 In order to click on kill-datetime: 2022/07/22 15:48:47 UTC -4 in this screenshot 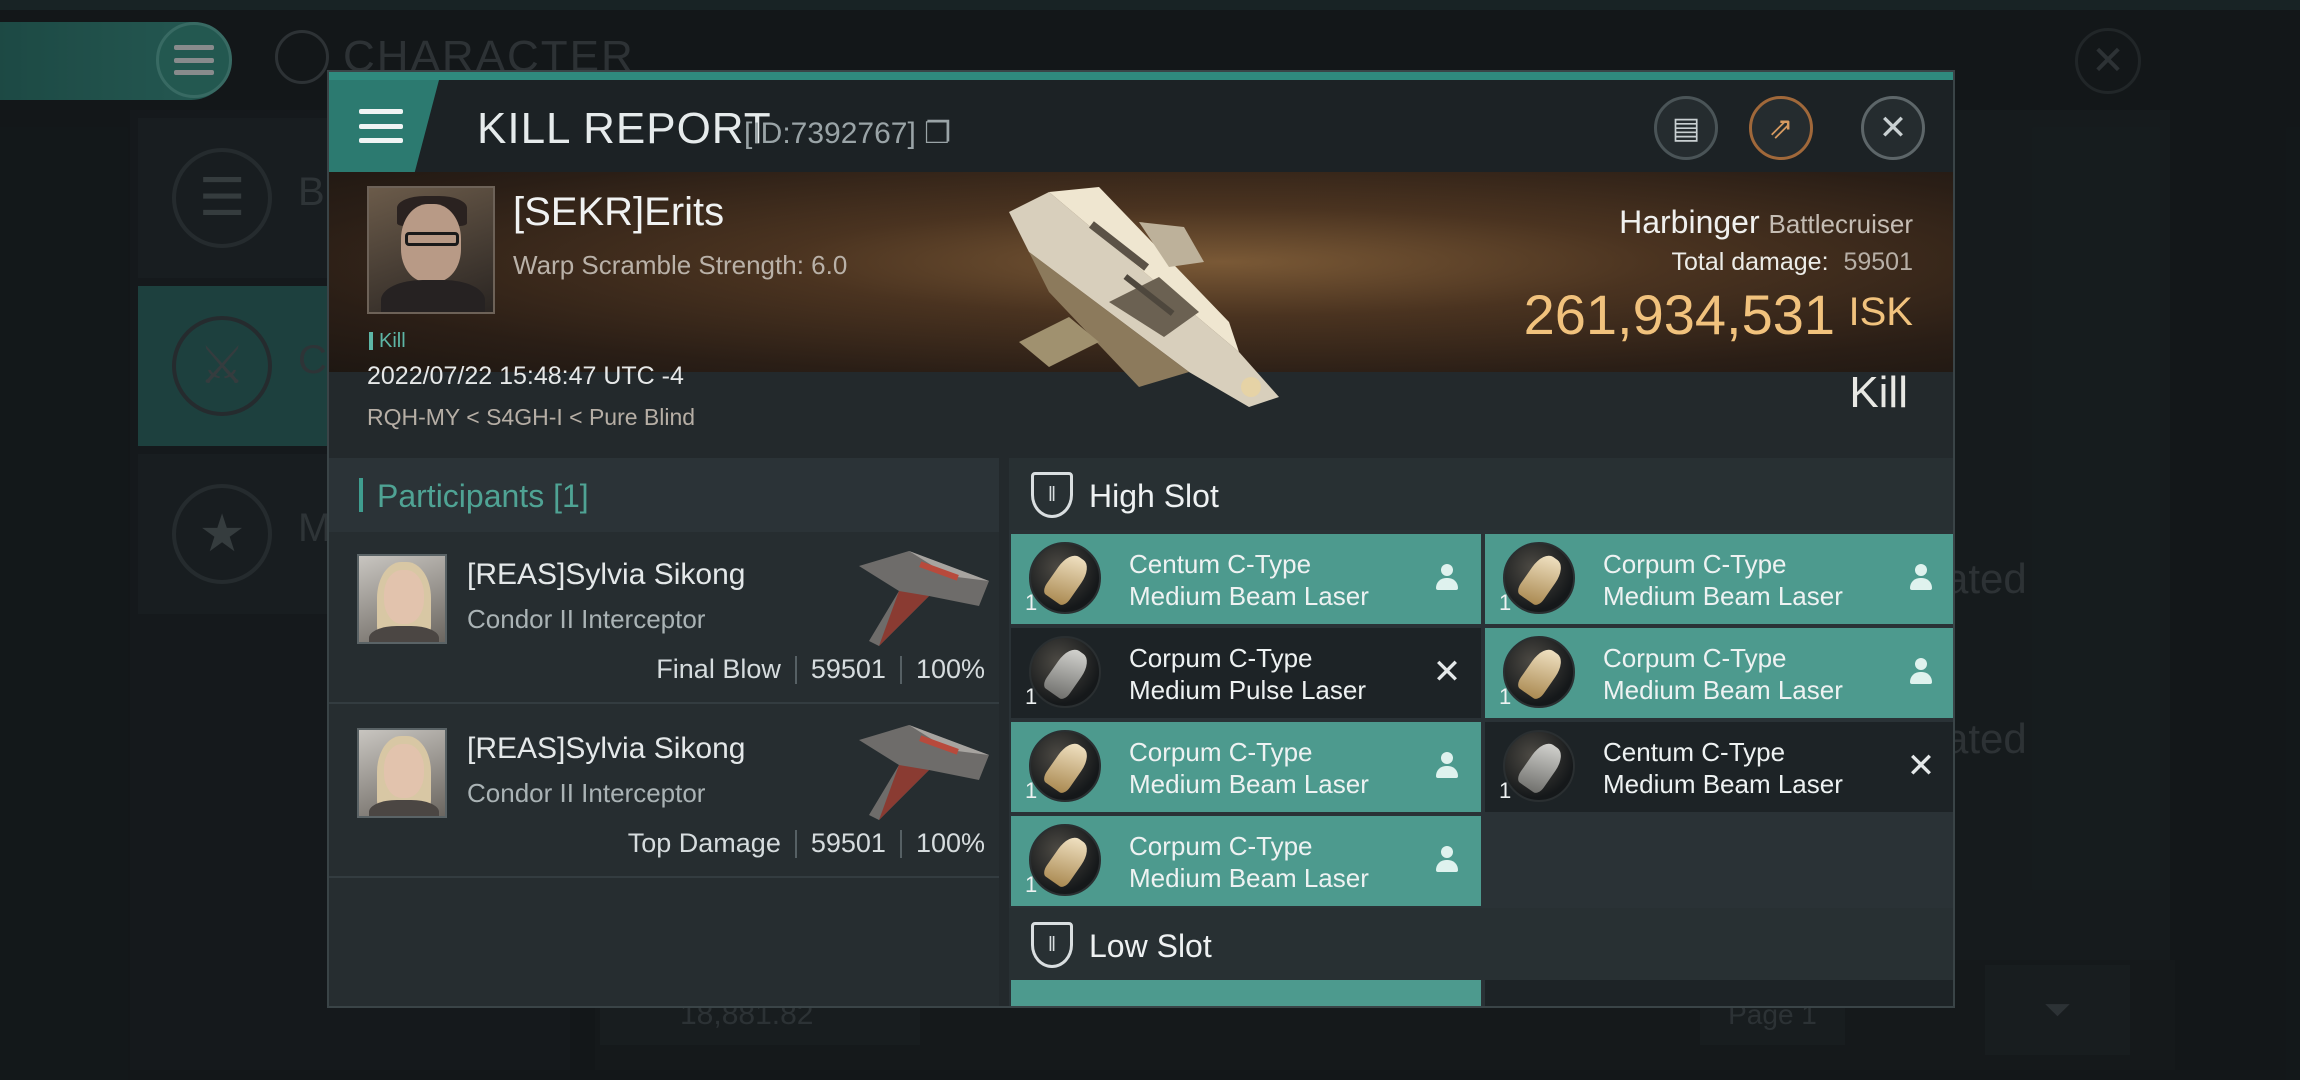, I will do `click(525, 376)`.